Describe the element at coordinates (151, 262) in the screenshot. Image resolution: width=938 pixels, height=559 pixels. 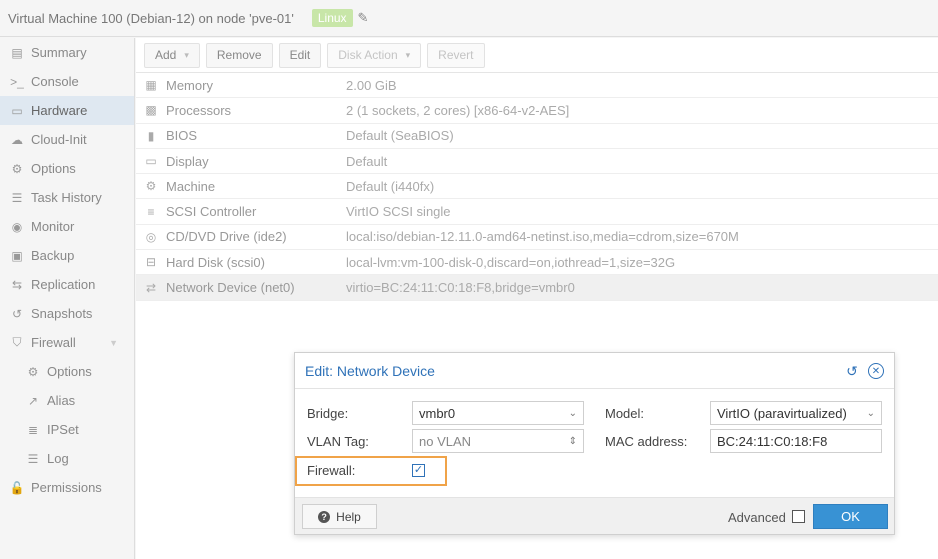
I see `hdd-icon: ⊟` at that location.